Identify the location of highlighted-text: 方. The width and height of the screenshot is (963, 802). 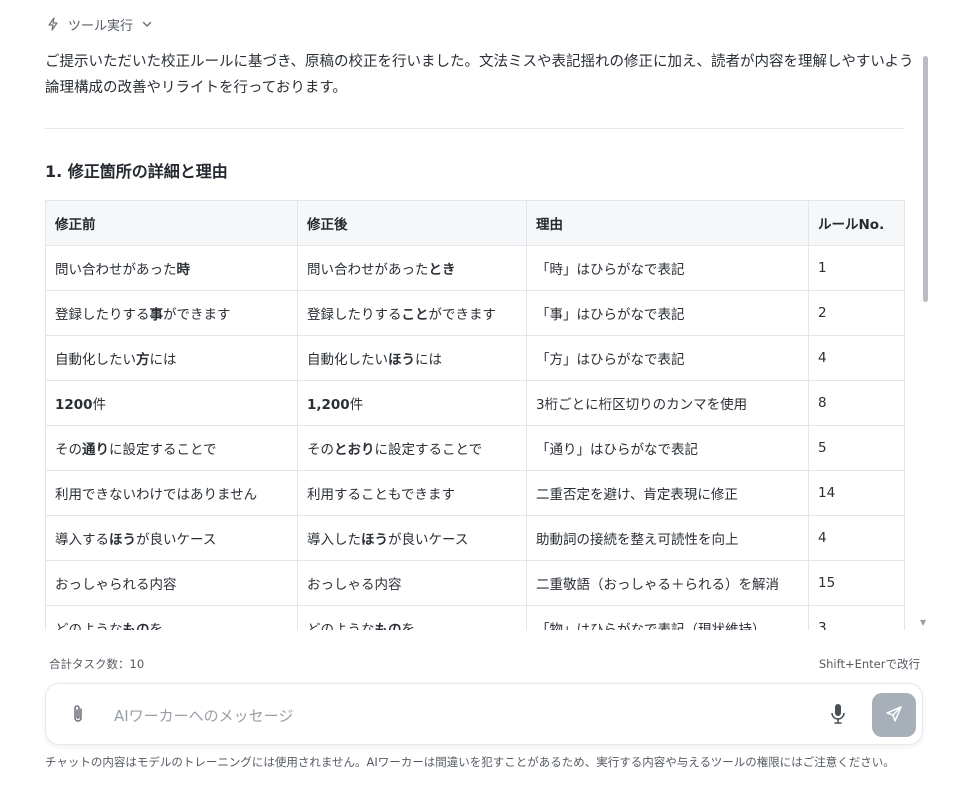
(143, 360).